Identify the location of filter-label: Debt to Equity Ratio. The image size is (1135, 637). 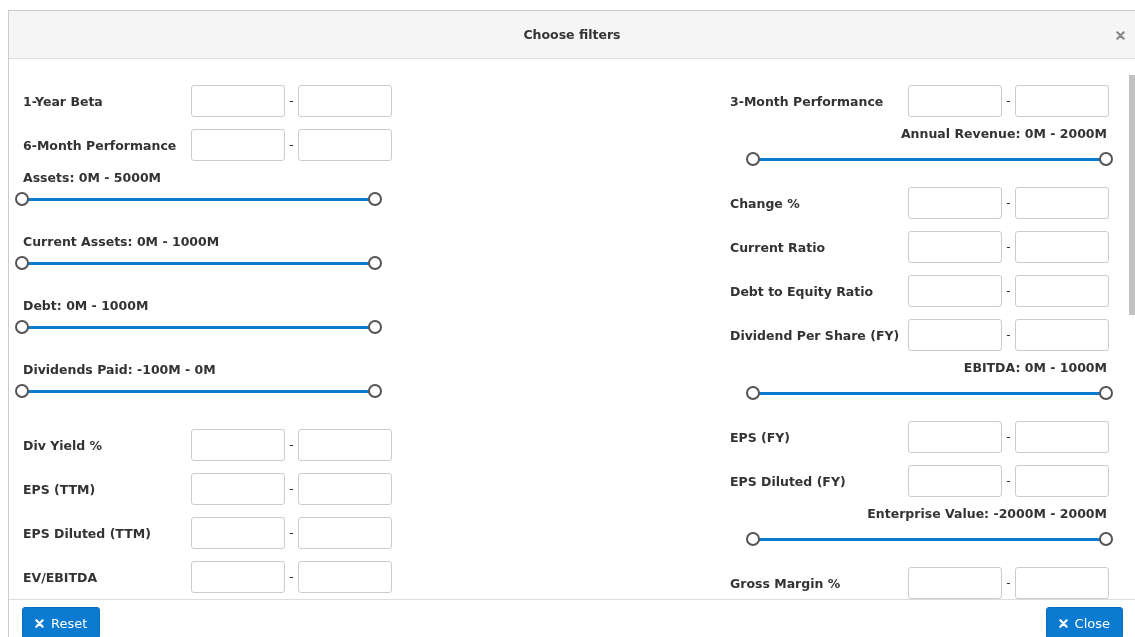
(802, 291).